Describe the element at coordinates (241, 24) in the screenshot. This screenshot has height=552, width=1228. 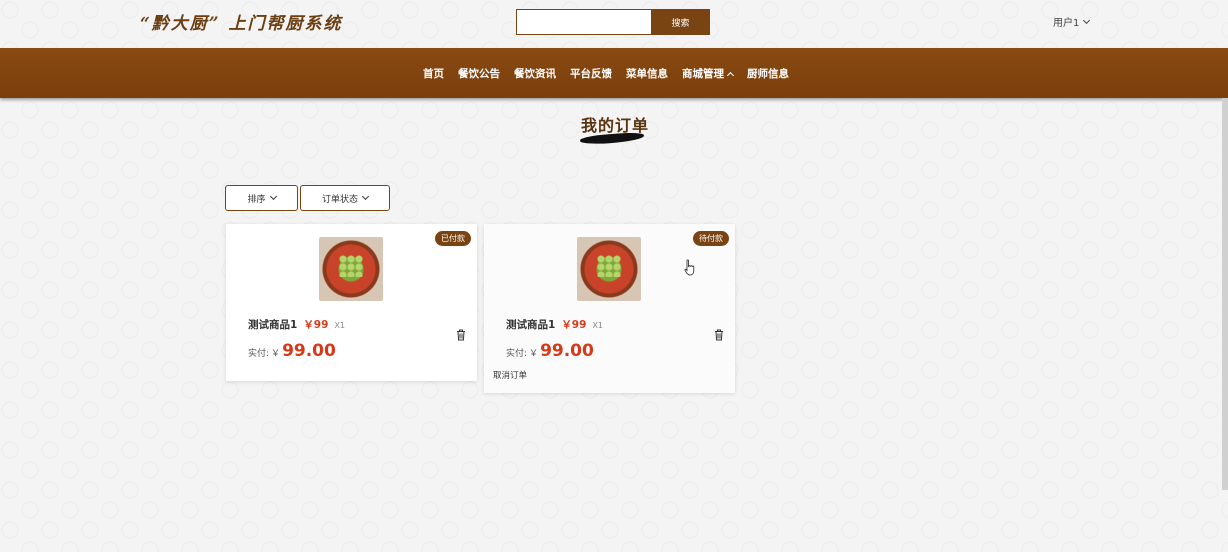
I see `site-title: “黔大厨” 上门帮厨系统` at that location.